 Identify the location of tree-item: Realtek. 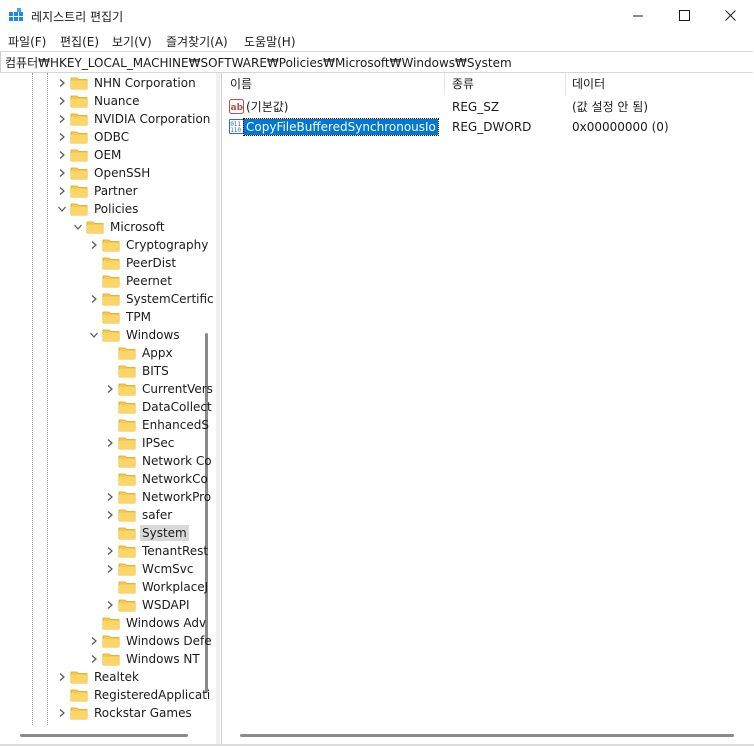
(98, 677).